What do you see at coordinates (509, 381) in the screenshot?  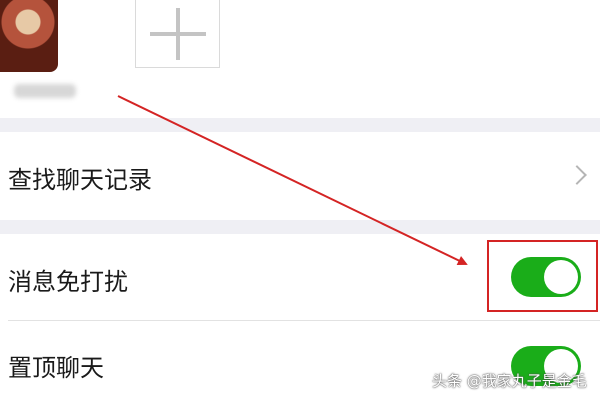 I see `watermark-text: 头条 @我家丸子是金毛` at bounding box center [509, 381].